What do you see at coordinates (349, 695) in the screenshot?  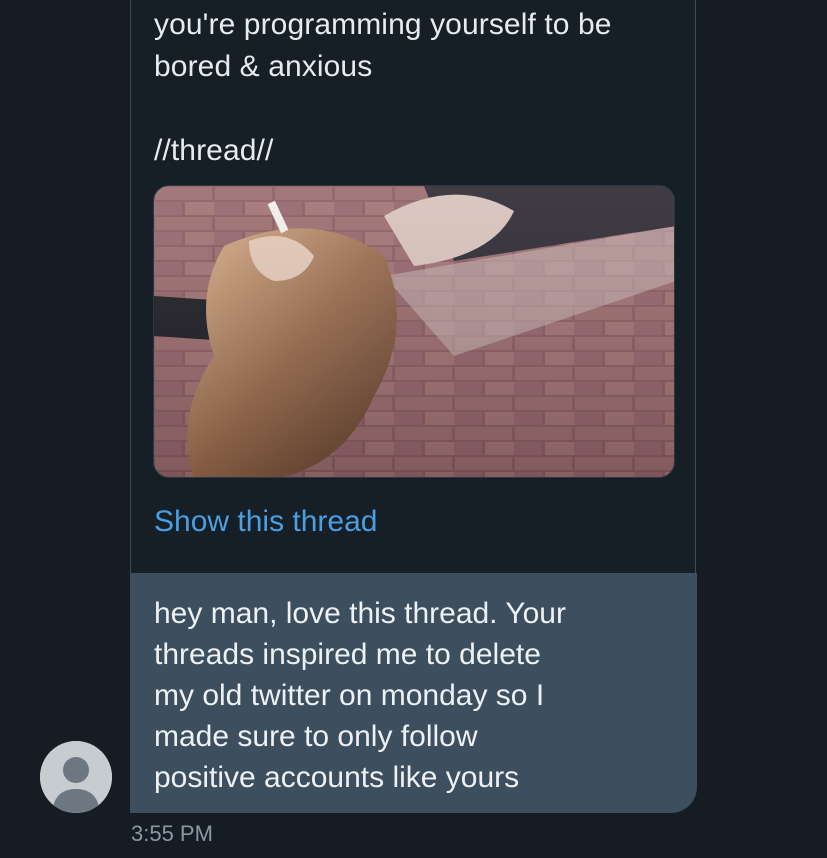 I see `message-line: my old twitter on monday so I` at bounding box center [349, 695].